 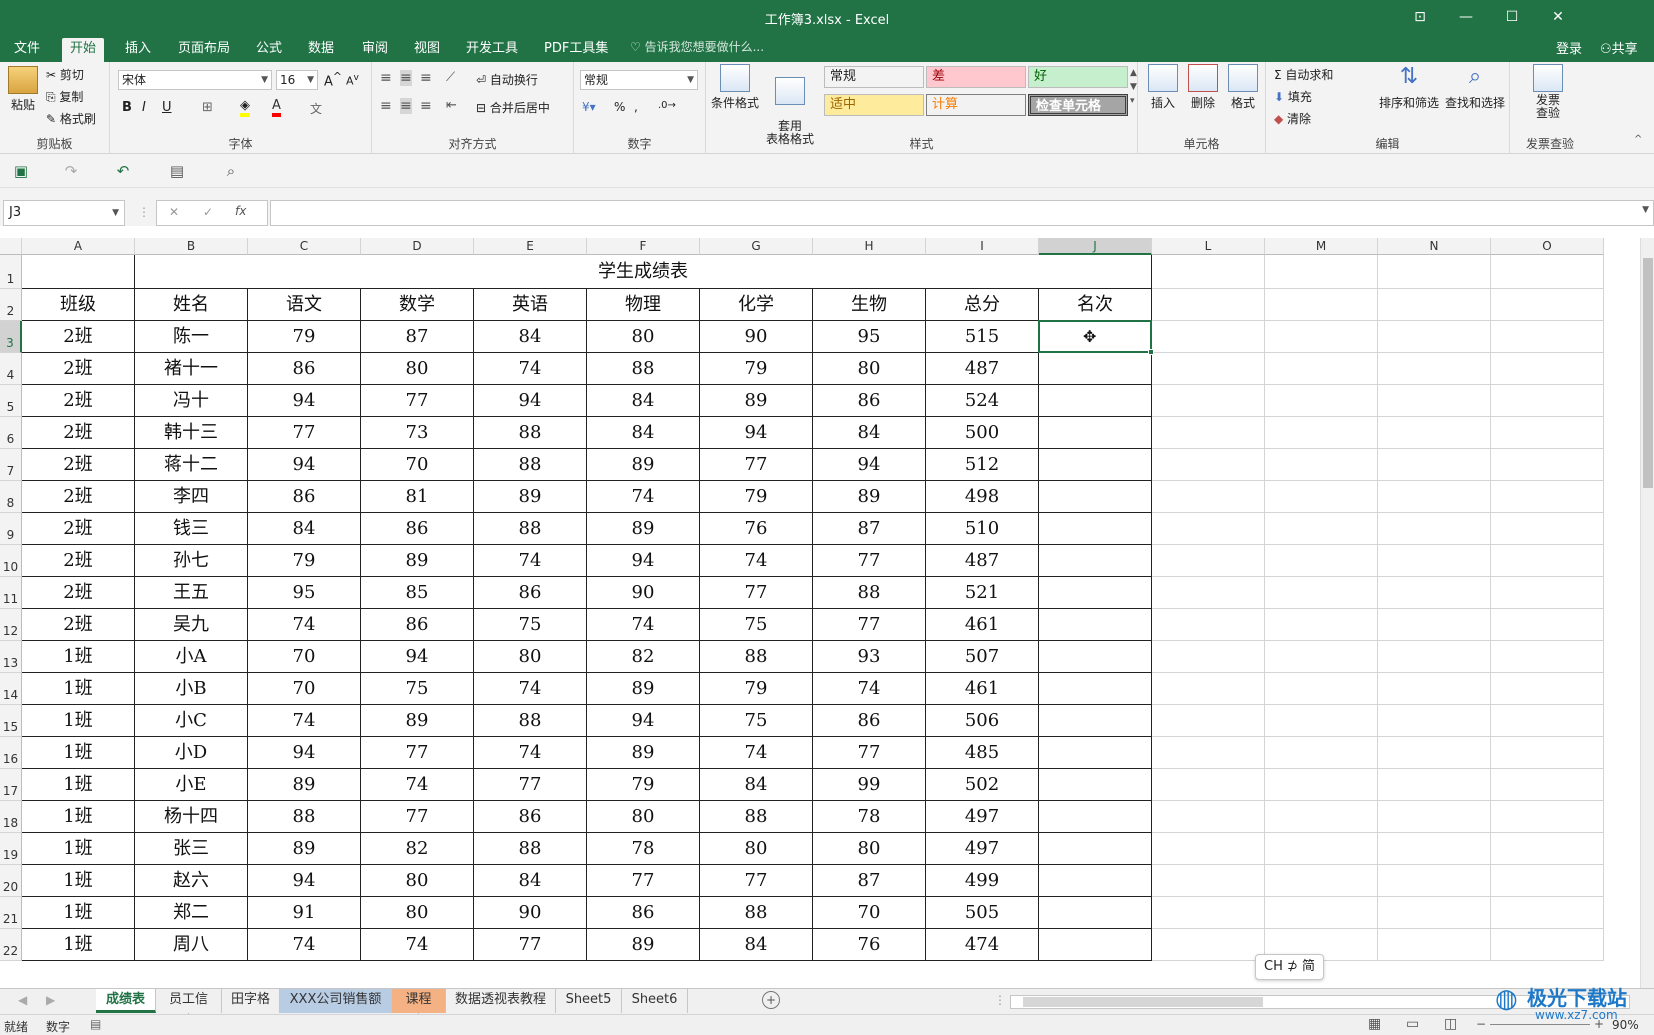 What do you see at coordinates (1303, 74) in the screenshot?
I see `autosum-button: Σ 自动求和` at bounding box center [1303, 74].